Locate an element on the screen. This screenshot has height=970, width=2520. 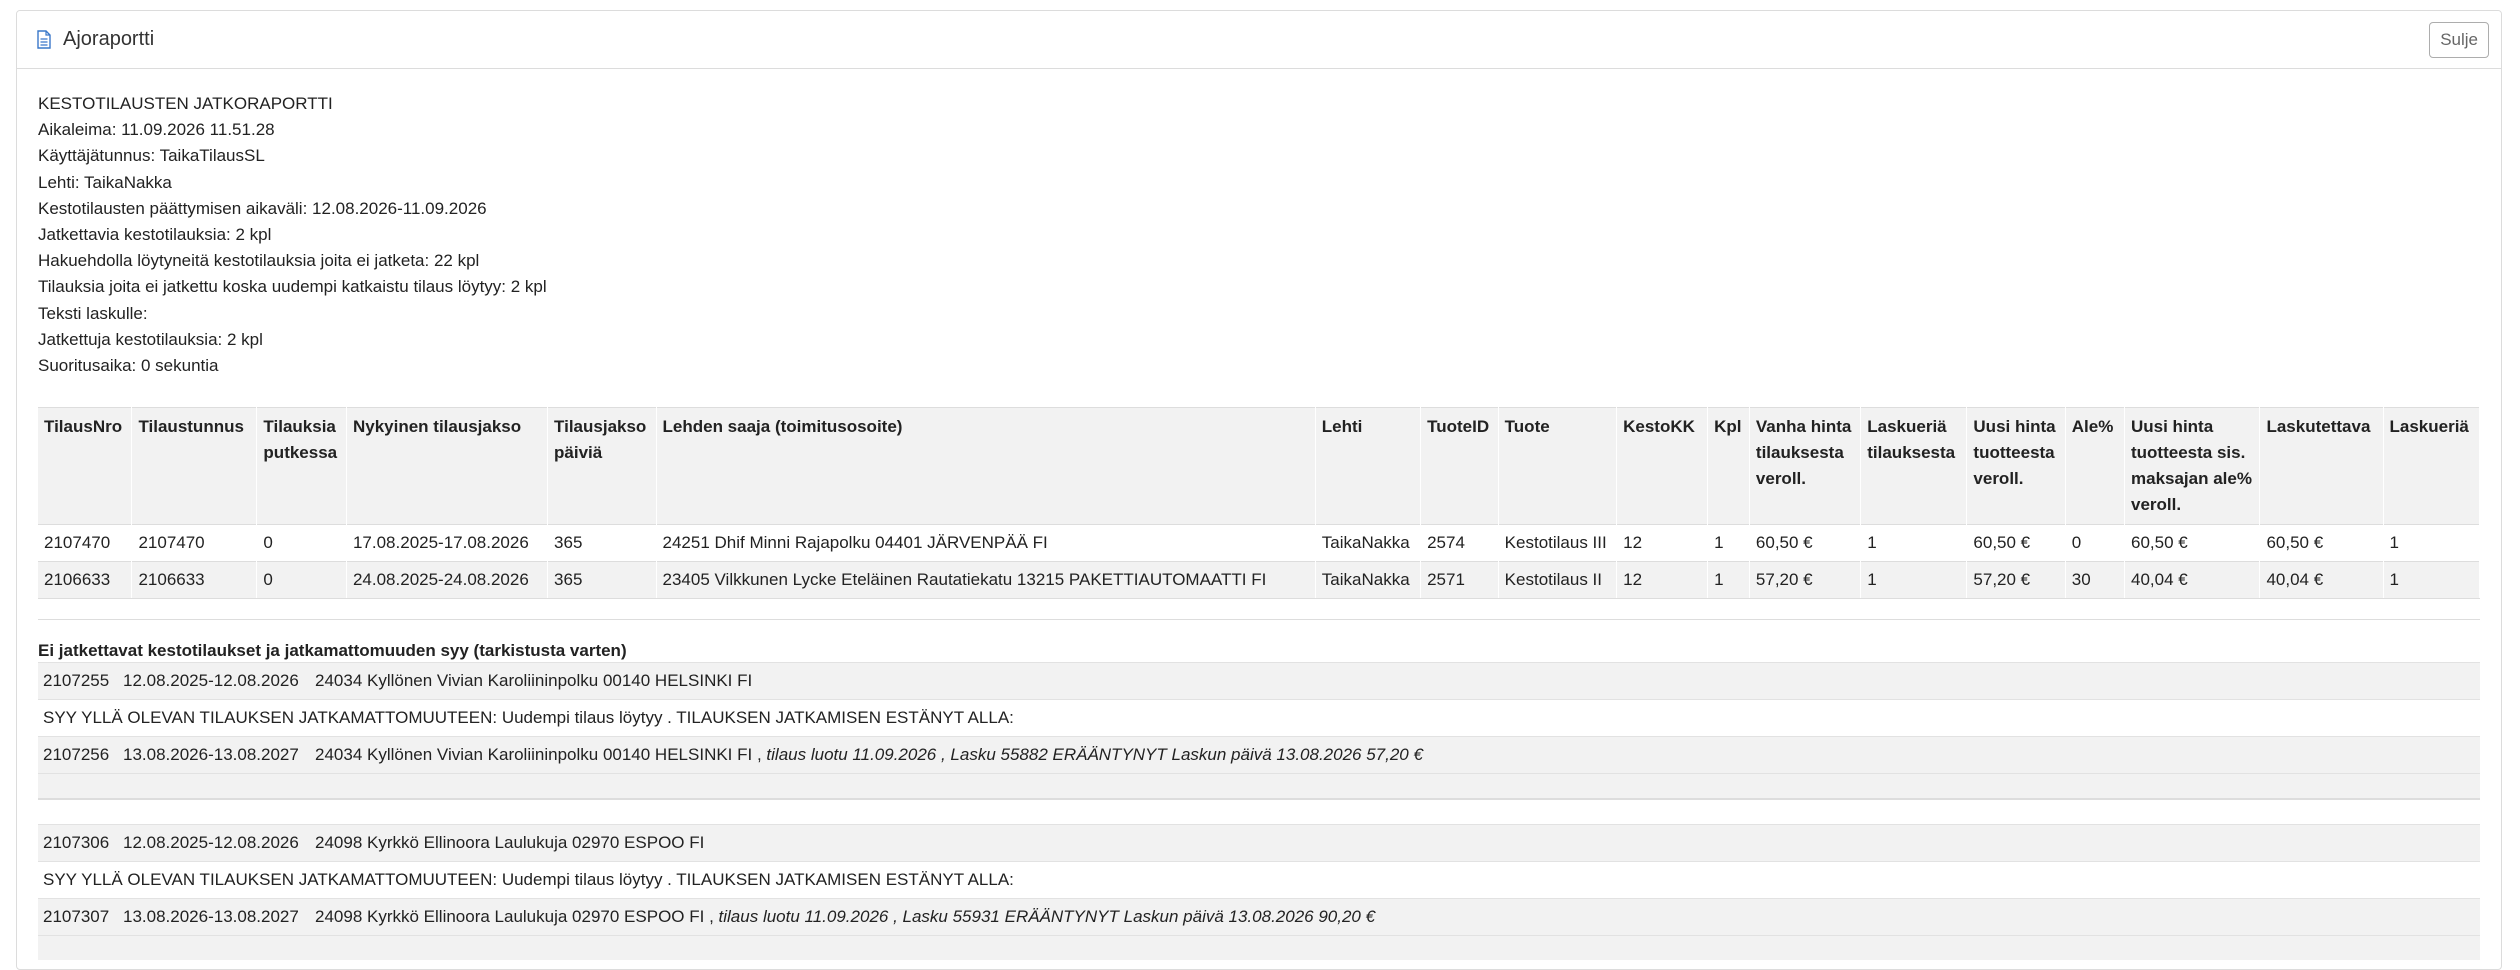
panel-title: Ajoraportti is located at coordinates (95, 39).